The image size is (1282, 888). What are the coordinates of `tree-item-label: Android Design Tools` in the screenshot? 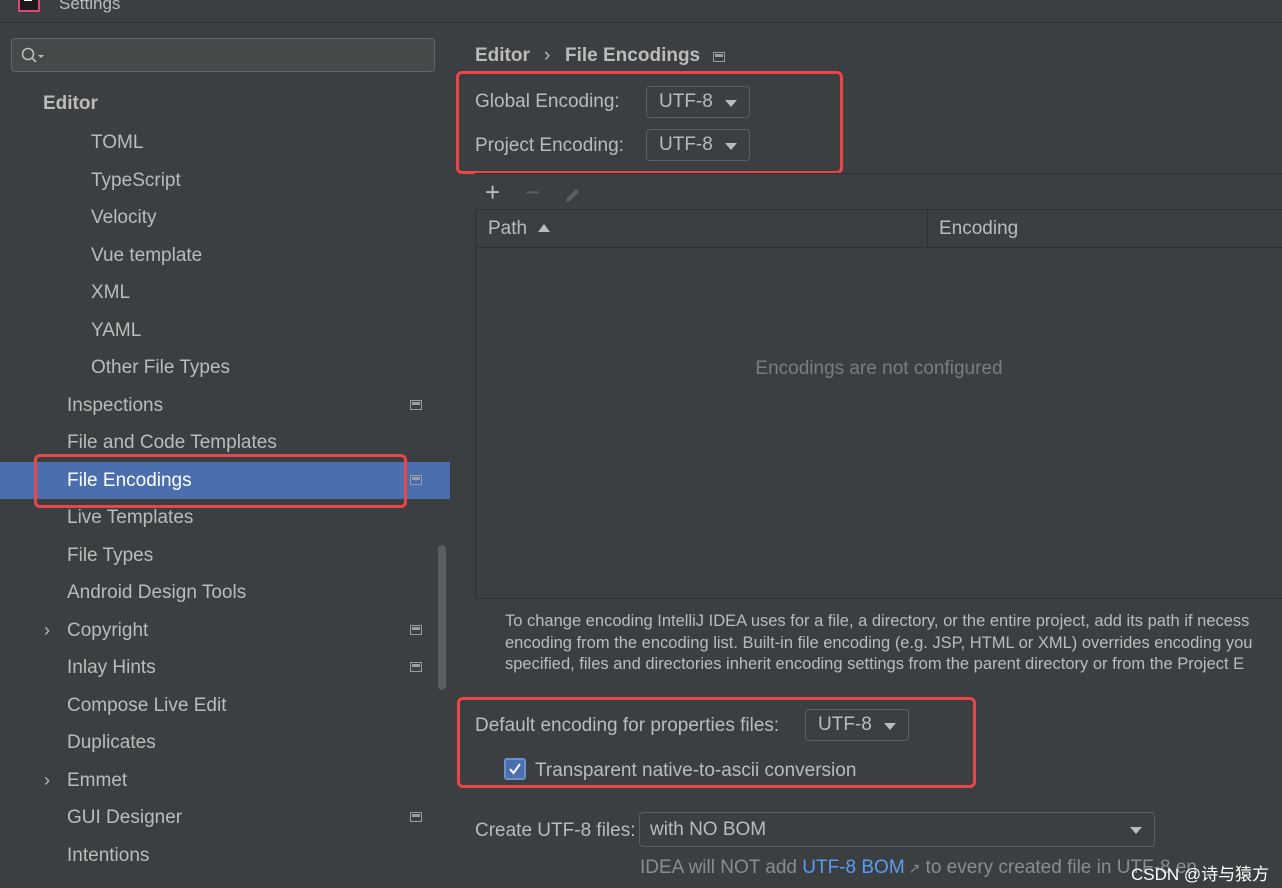 It's located at (157, 592).